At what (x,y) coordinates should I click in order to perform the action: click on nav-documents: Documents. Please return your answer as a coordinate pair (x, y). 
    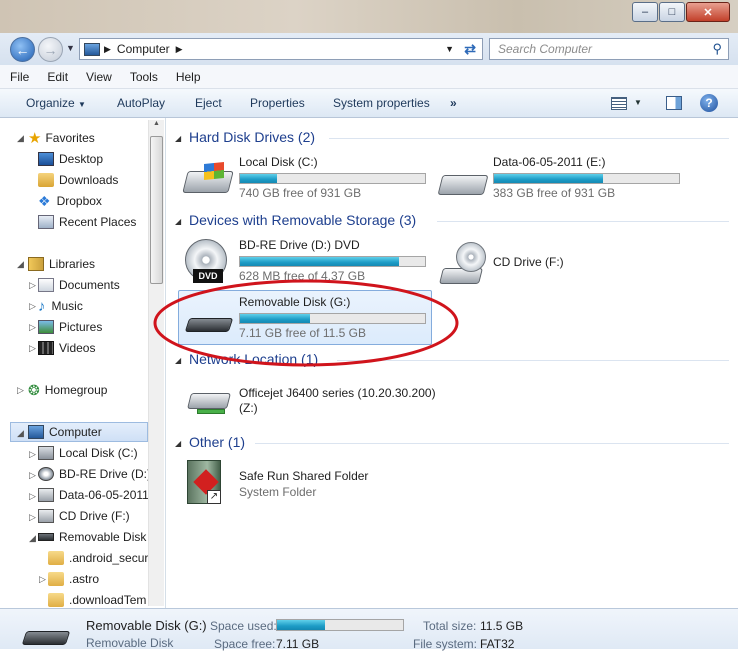
    Looking at the image, I should click on (79, 285).